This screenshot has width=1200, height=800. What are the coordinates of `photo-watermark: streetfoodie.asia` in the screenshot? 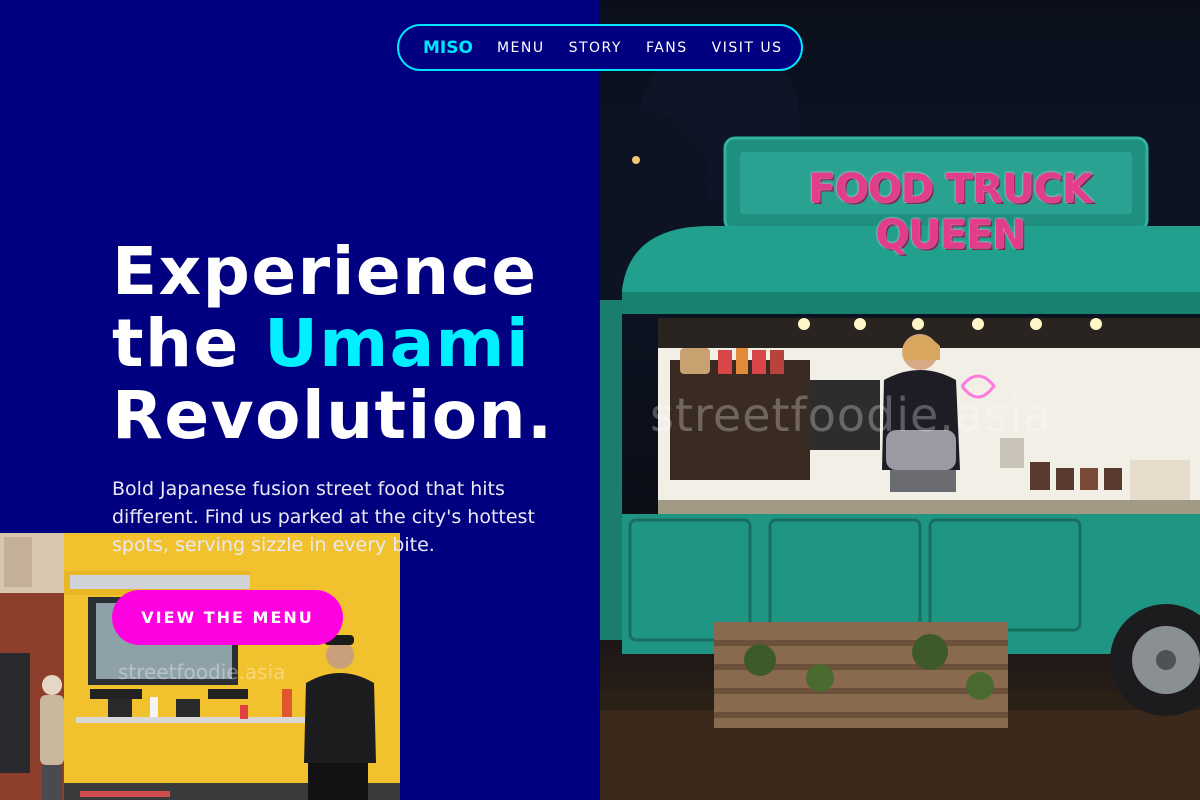 It's located at (851, 415).